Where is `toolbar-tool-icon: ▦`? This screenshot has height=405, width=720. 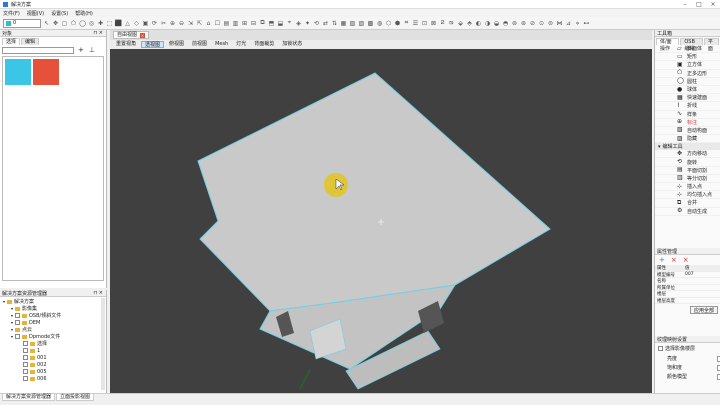
toolbar-tool-icon: ▦ is located at coordinates (343, 23).